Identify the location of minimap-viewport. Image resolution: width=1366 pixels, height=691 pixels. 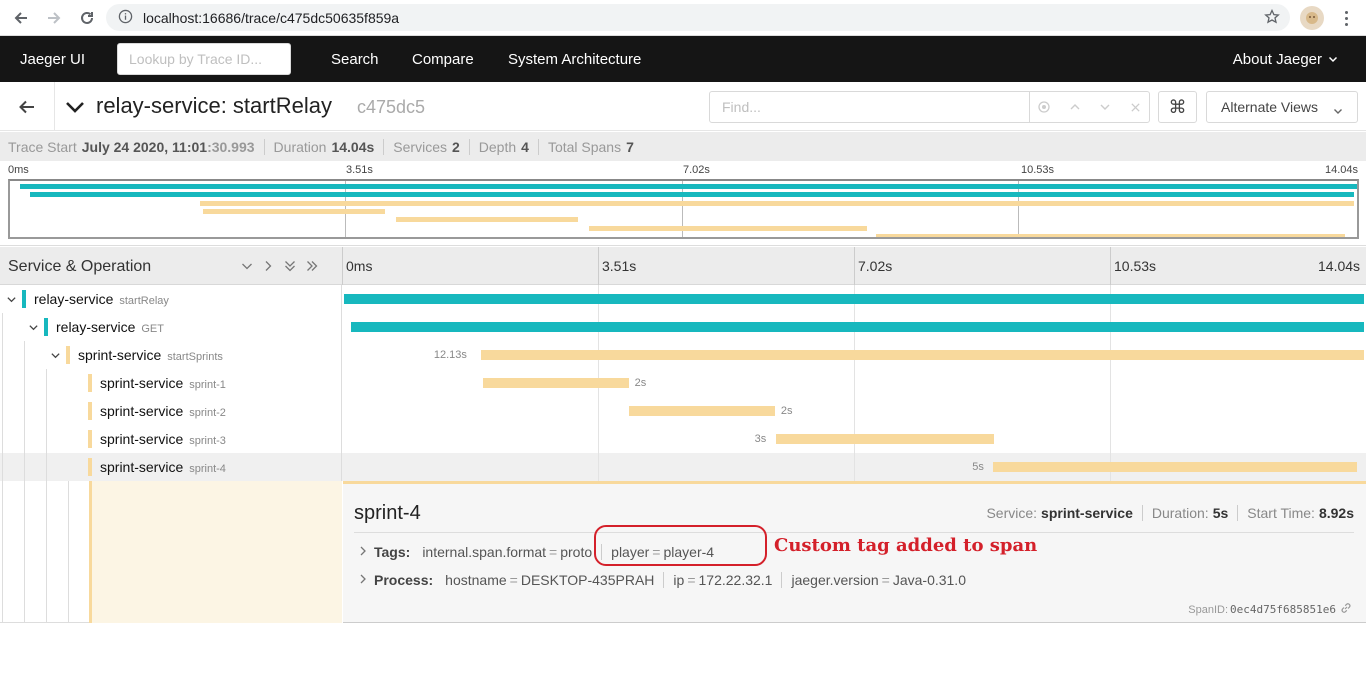
(683, 209).